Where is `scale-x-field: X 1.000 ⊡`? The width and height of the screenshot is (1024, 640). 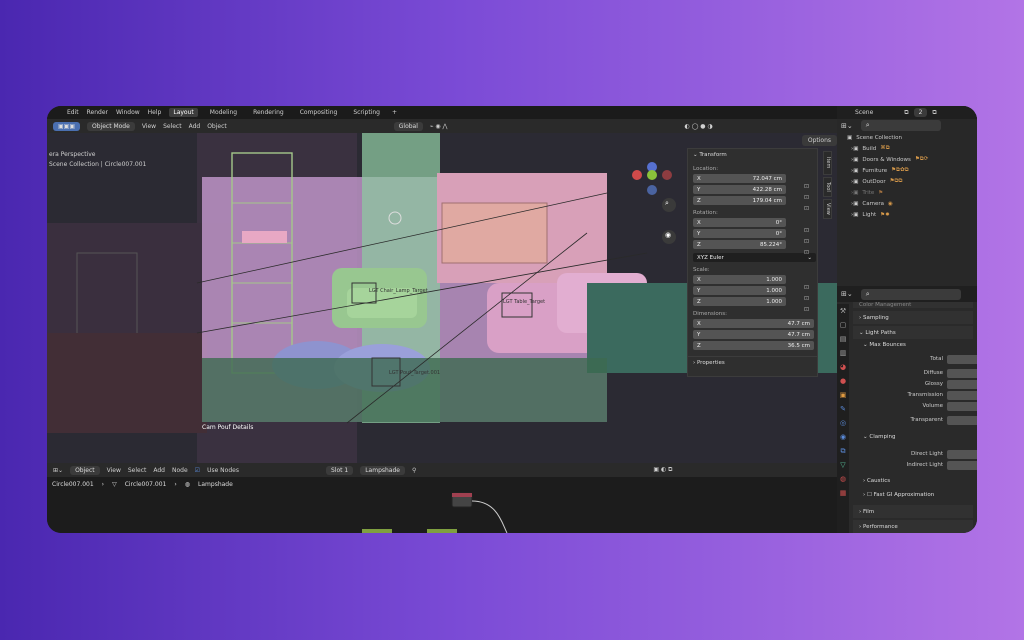 scale-x-field: X 1.000 ⊡ is located at coordinates (752, 283).